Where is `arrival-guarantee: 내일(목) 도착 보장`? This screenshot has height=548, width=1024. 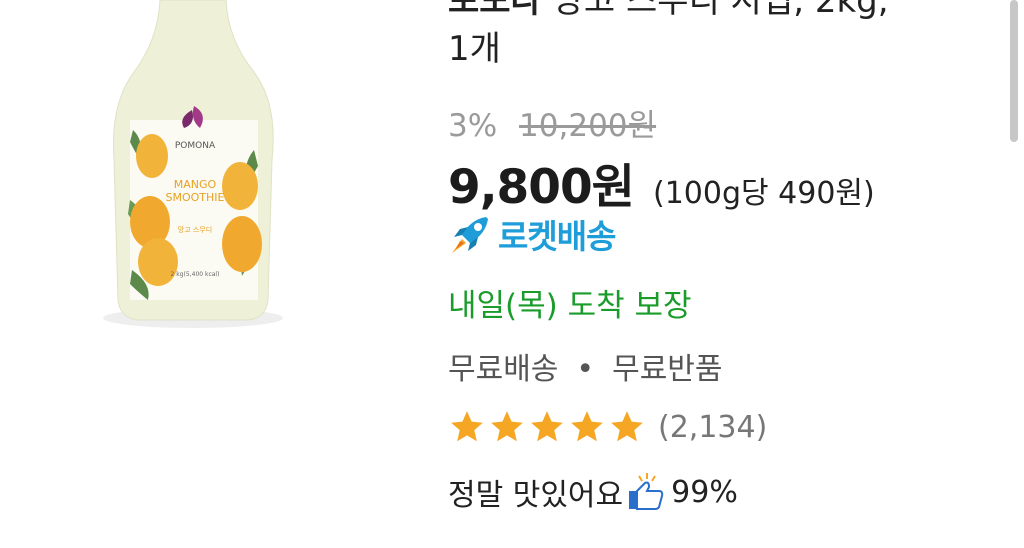 arrival-guarantee: 내일(목) 도착 보장 is located at coordinates (570, 306).